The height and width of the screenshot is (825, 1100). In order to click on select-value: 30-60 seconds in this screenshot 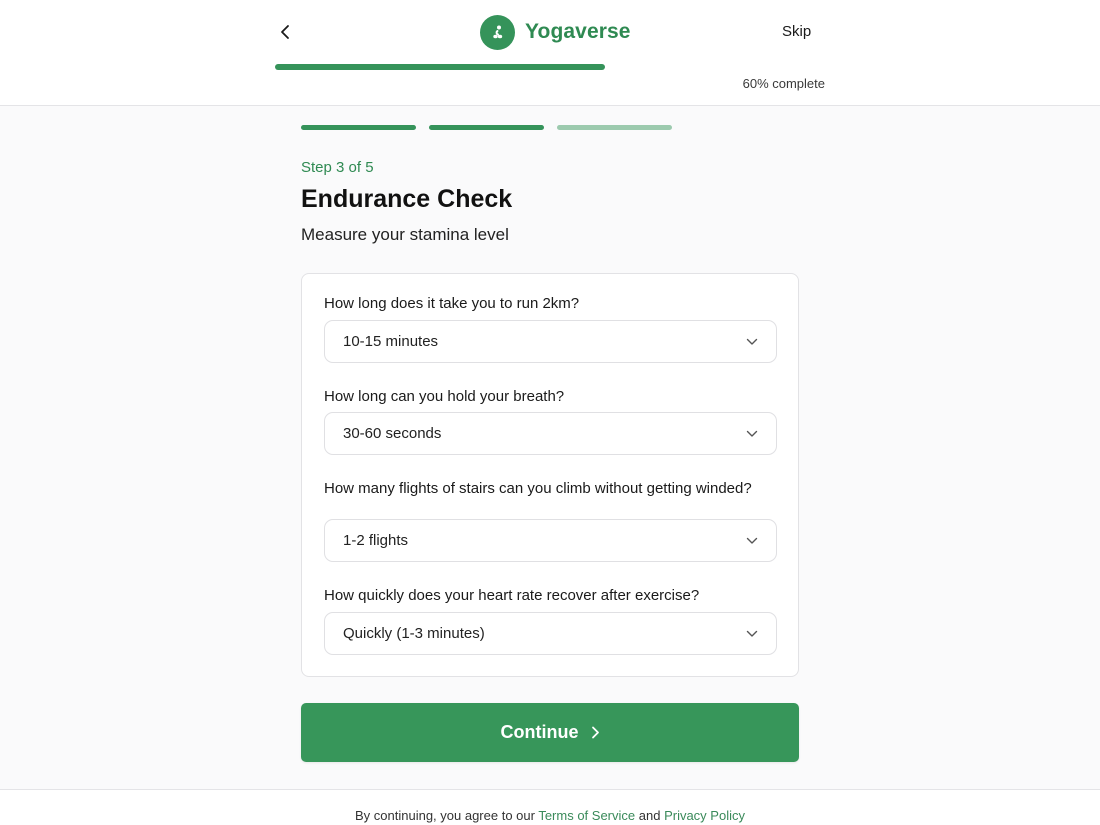, I will do `click(392, 433)`.